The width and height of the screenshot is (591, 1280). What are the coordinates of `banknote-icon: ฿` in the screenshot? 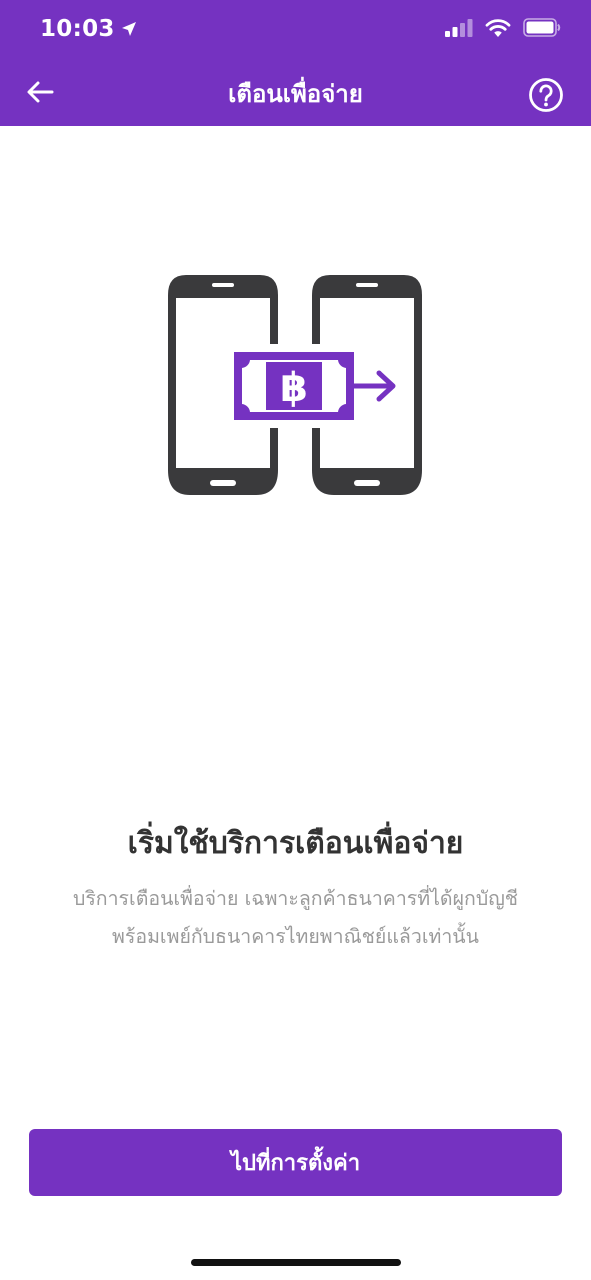 It's located at (294, 386).